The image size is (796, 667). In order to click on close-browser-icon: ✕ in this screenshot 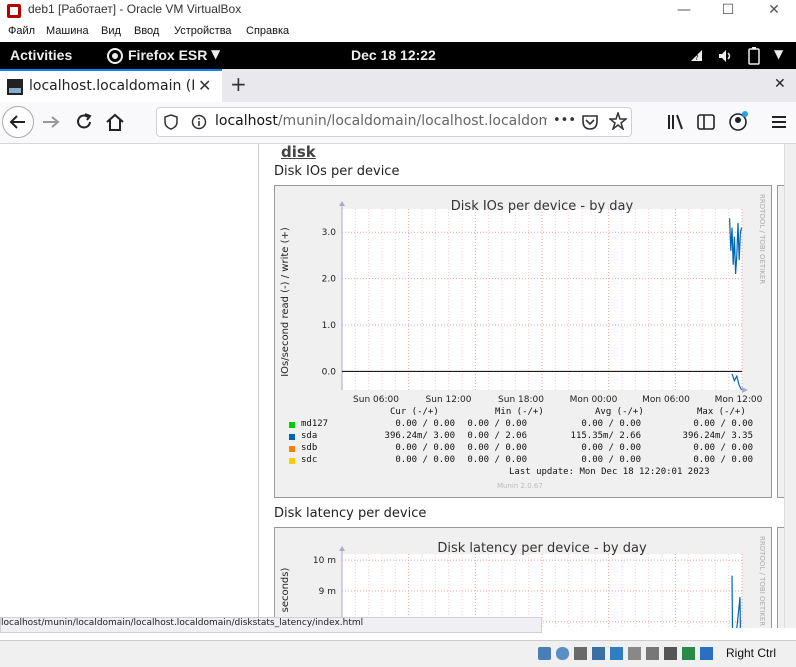, I will do `click(780, 84)`.